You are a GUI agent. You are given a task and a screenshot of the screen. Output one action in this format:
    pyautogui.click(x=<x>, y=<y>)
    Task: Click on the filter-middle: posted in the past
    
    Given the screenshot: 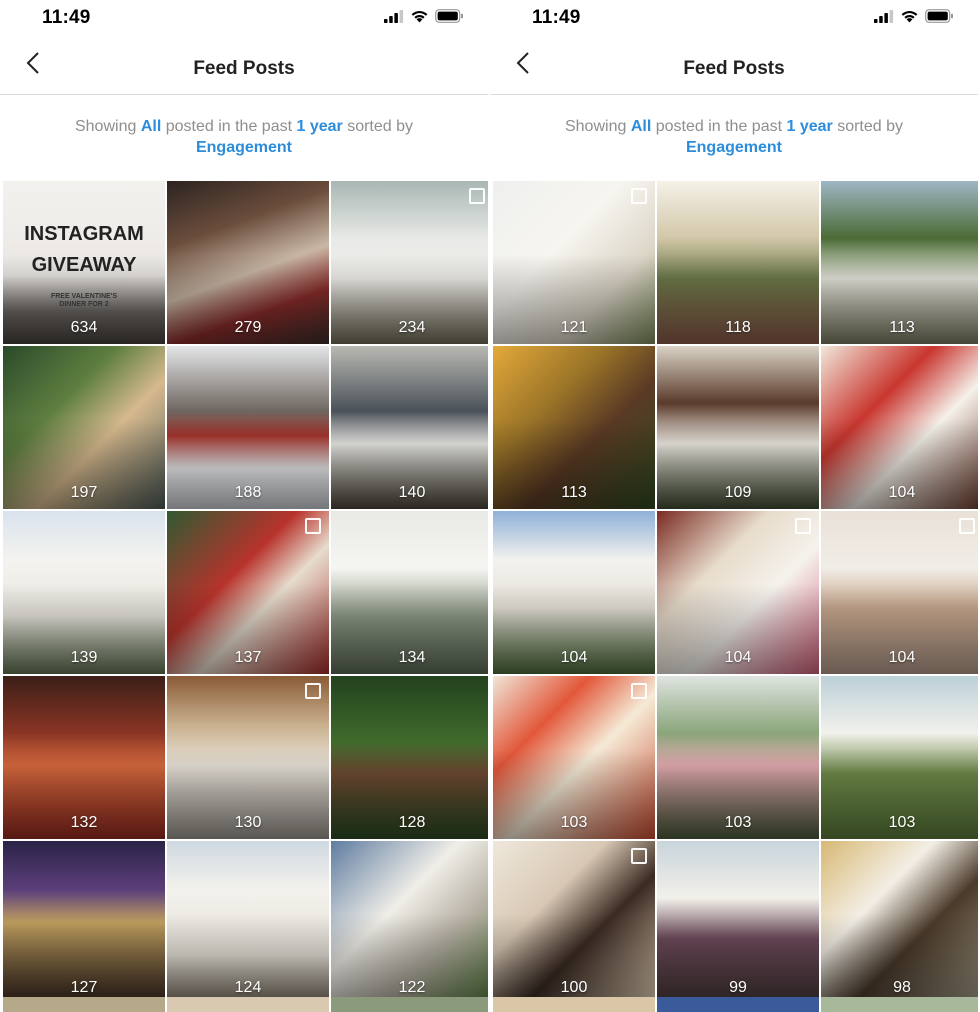 What is the action you would take?
    pyautogui.click(x=229, y=126)
    